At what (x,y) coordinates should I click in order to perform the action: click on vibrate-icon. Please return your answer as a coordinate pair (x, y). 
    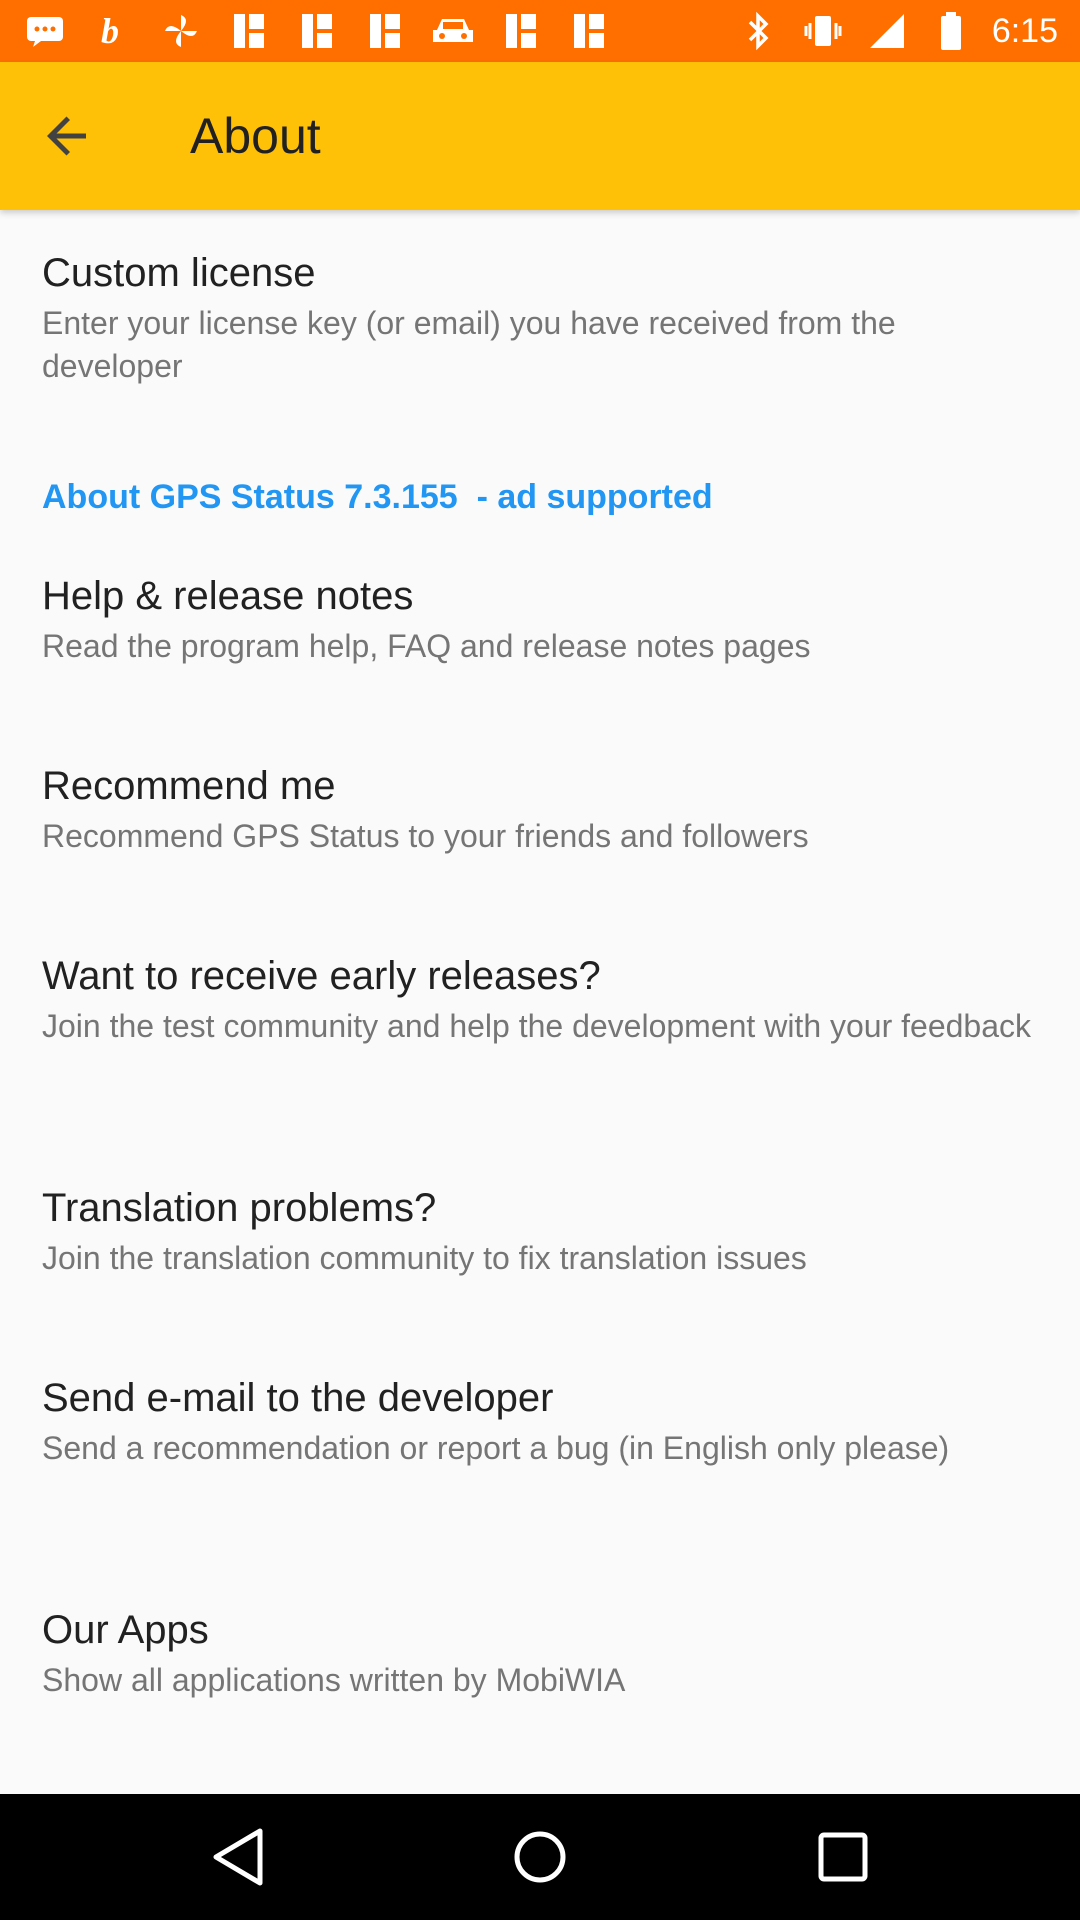
    Looking at the image, I should click on (823, 31).